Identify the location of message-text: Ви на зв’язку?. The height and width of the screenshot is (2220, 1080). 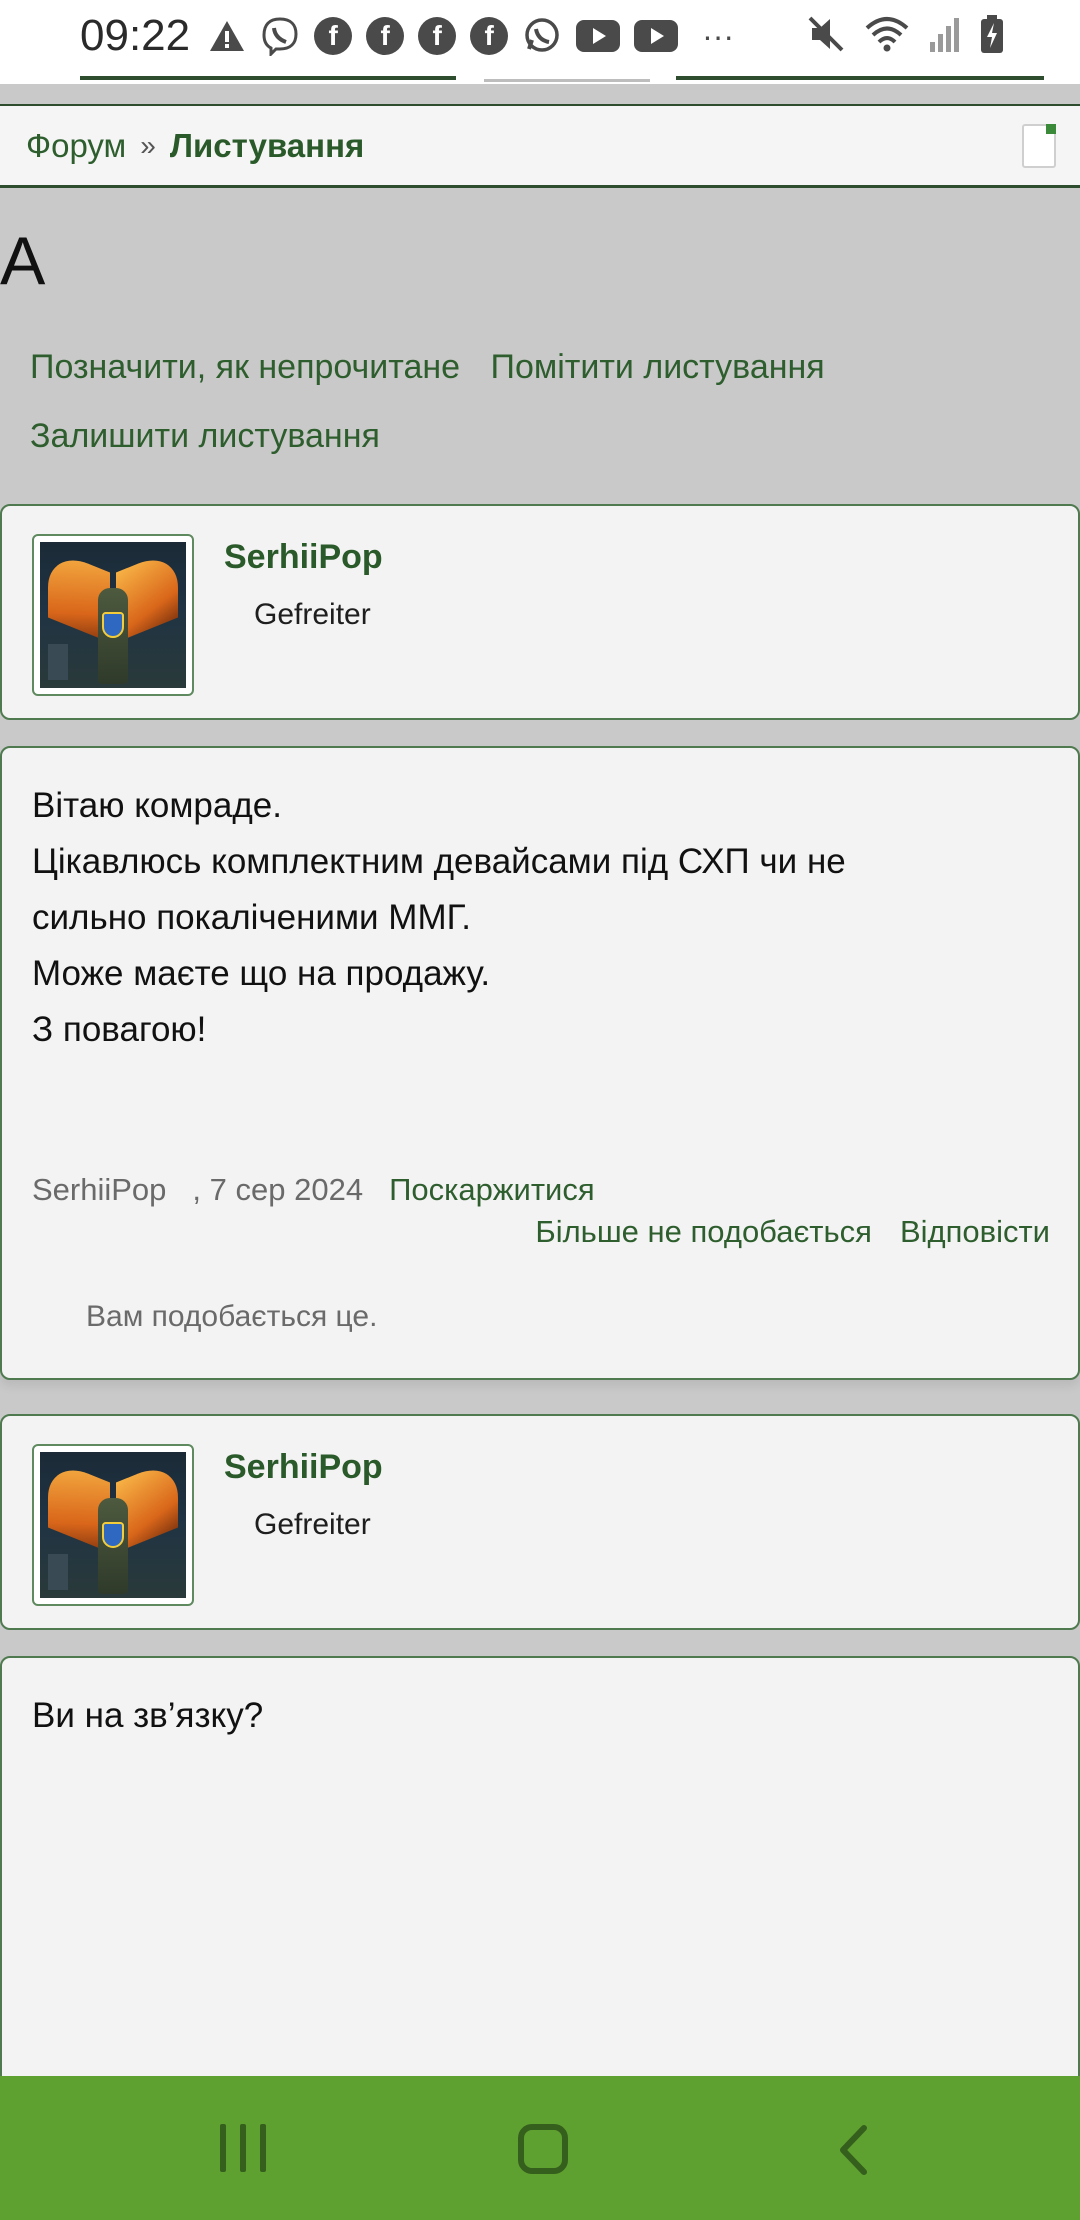
(147, 1716).